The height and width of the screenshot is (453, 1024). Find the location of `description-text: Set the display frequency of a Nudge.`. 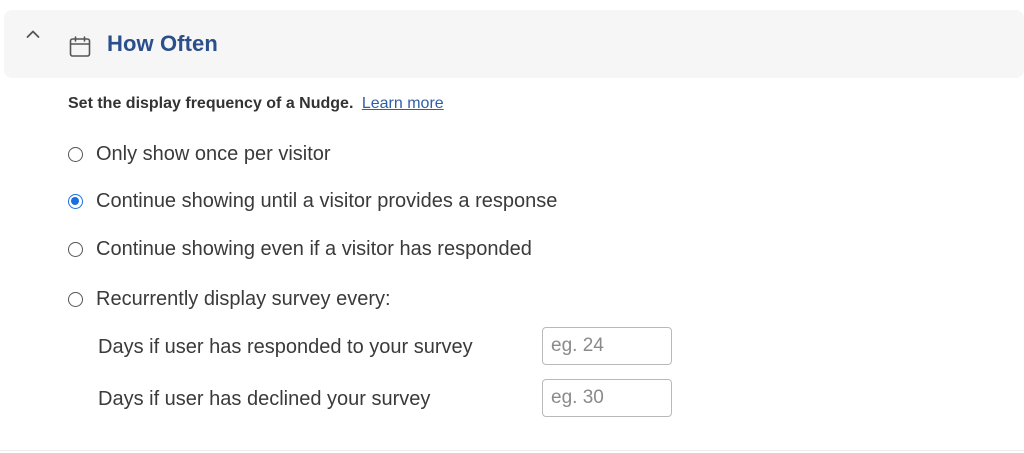

description-text: Set the display frequency of a Nudge. is located at coordinates (211, 103).